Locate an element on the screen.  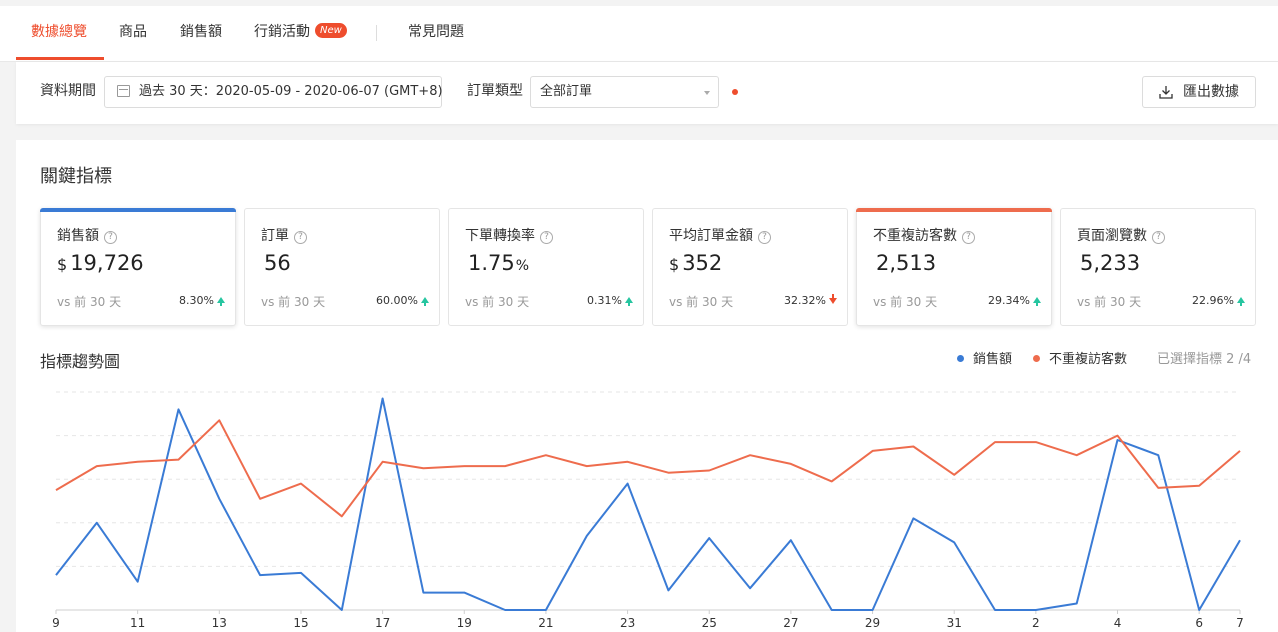
export-data-button: 匯出數據 is located at coordinates (1199, 92).